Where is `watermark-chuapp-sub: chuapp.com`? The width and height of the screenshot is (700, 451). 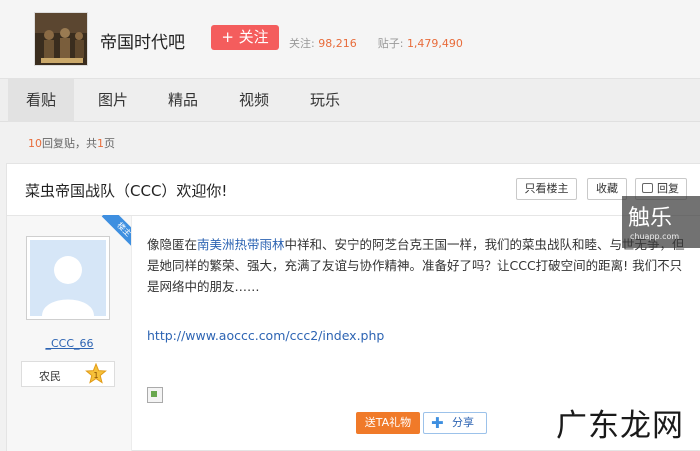 watermark-chuapp-sub: chuapp.com is located at coordinates (655, 236).